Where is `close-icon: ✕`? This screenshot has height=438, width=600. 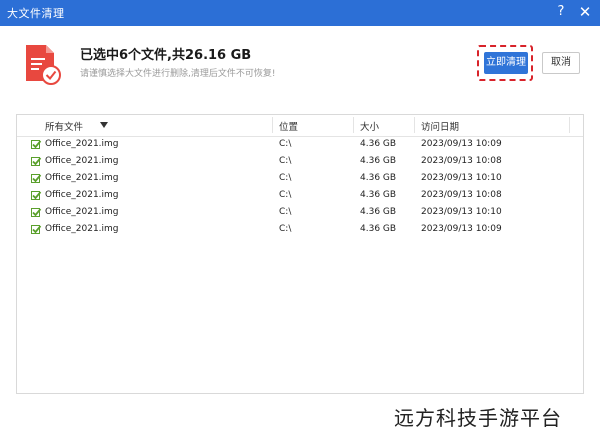 close-icon: ✕ is located at coordinates (585, 12).